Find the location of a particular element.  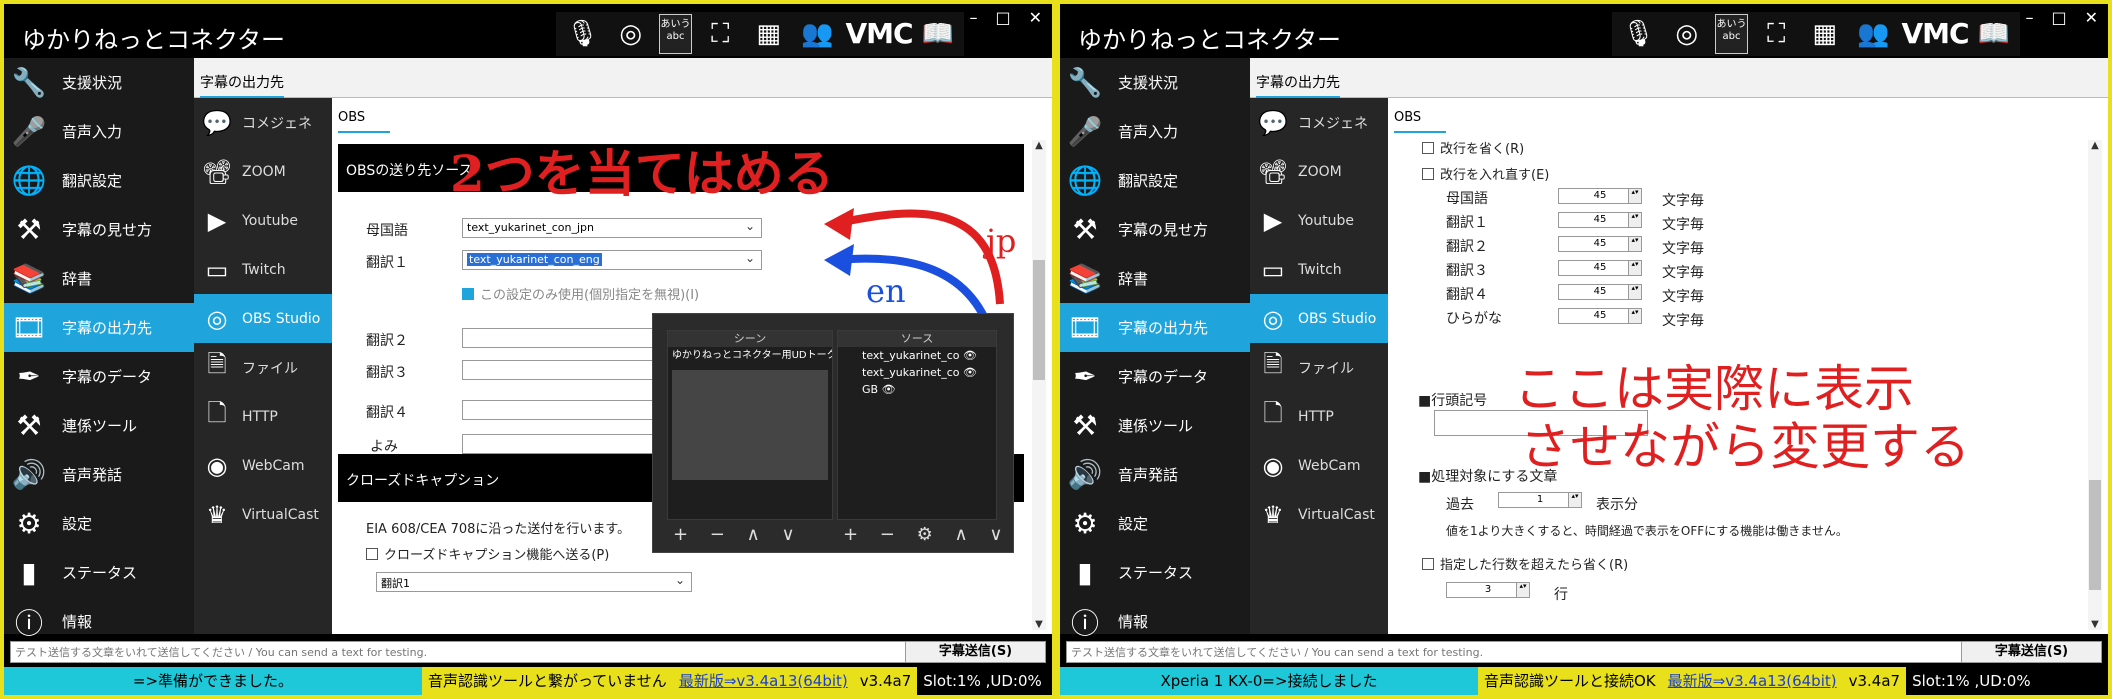

minimize-button: – is located at coordinates (2029, 17).